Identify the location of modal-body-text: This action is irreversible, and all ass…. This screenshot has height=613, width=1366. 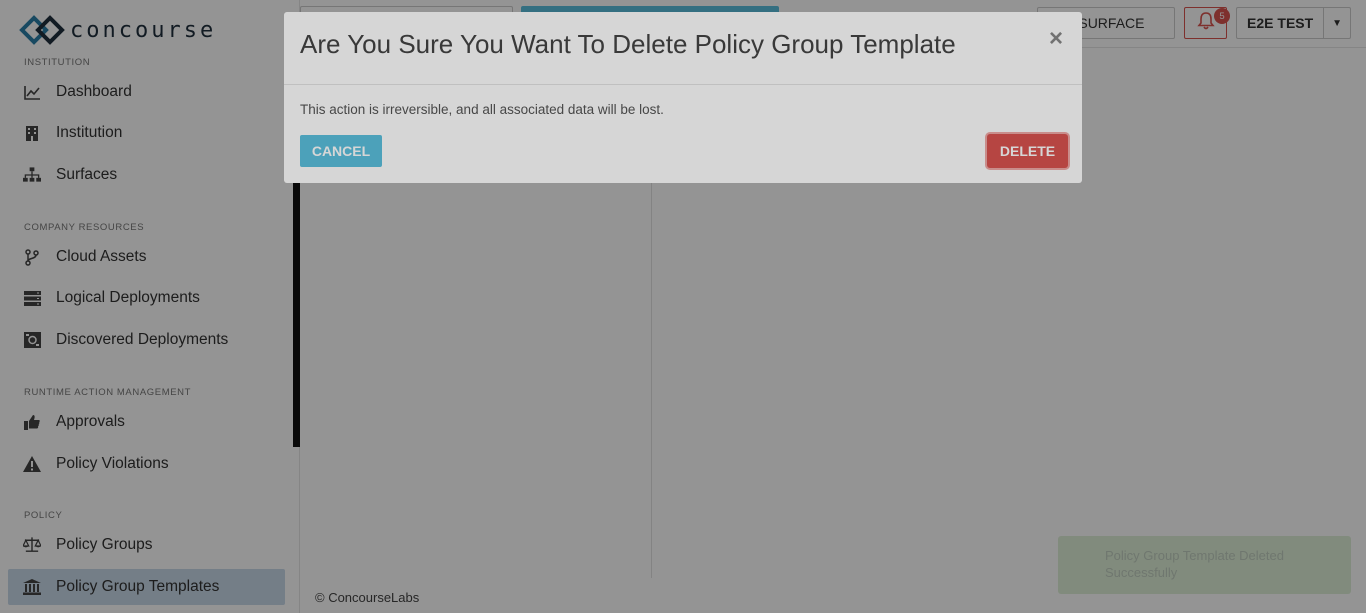
(482, 109).